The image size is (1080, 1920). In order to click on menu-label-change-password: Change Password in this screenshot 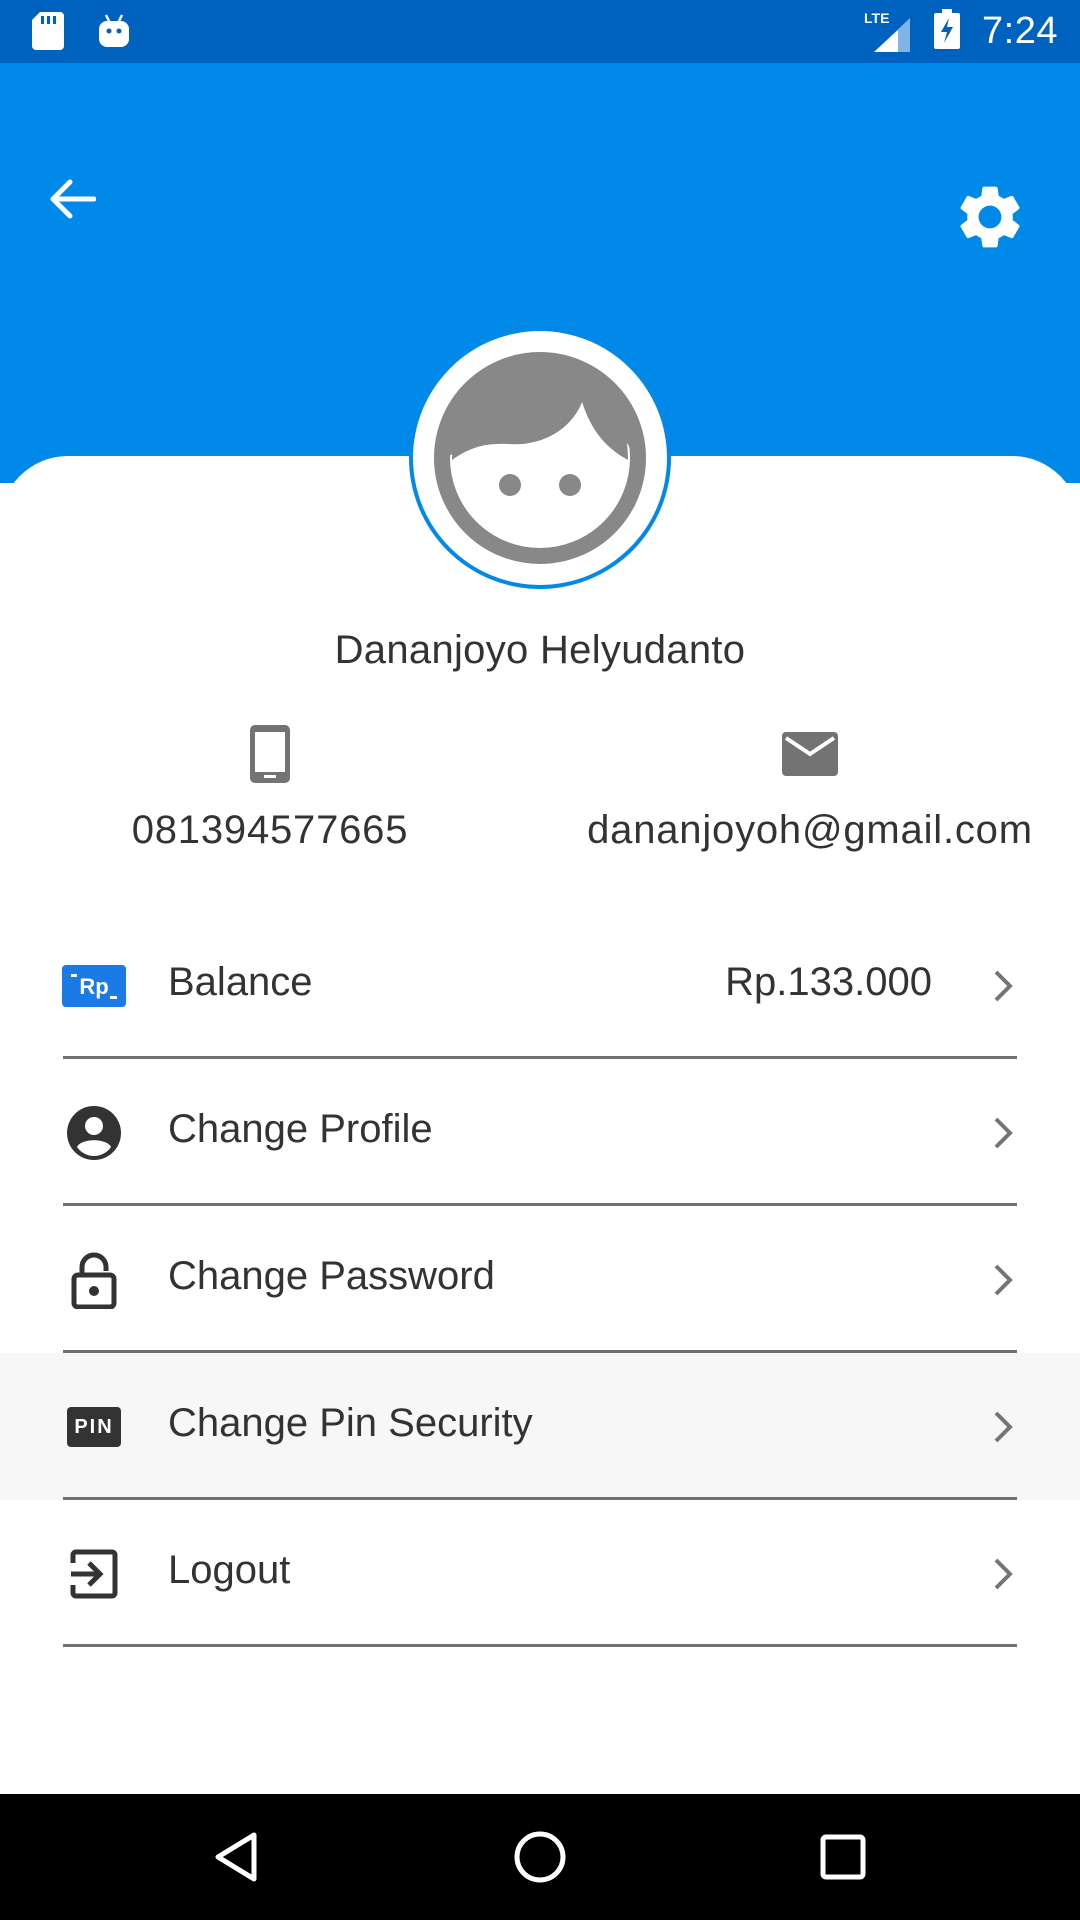, I will do `click(331, 1276)`.